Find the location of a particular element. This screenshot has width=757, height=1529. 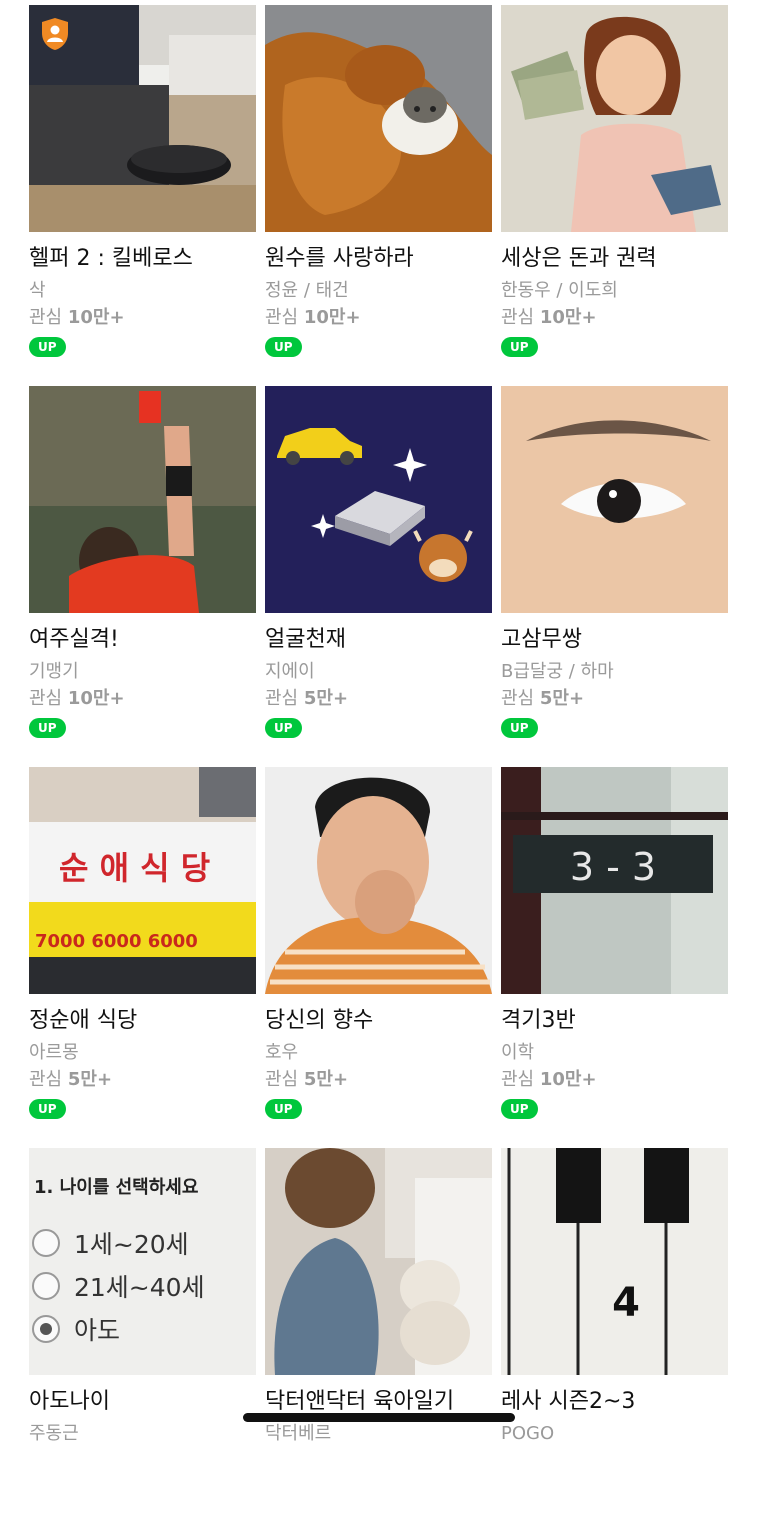

thumbnail-child-teddy-art is located at coordinates (378, 1261).